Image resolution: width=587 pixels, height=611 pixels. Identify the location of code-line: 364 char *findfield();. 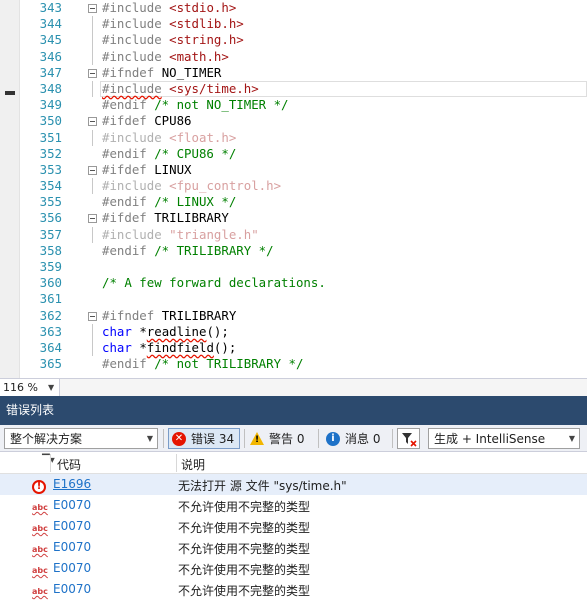
(303, 348).